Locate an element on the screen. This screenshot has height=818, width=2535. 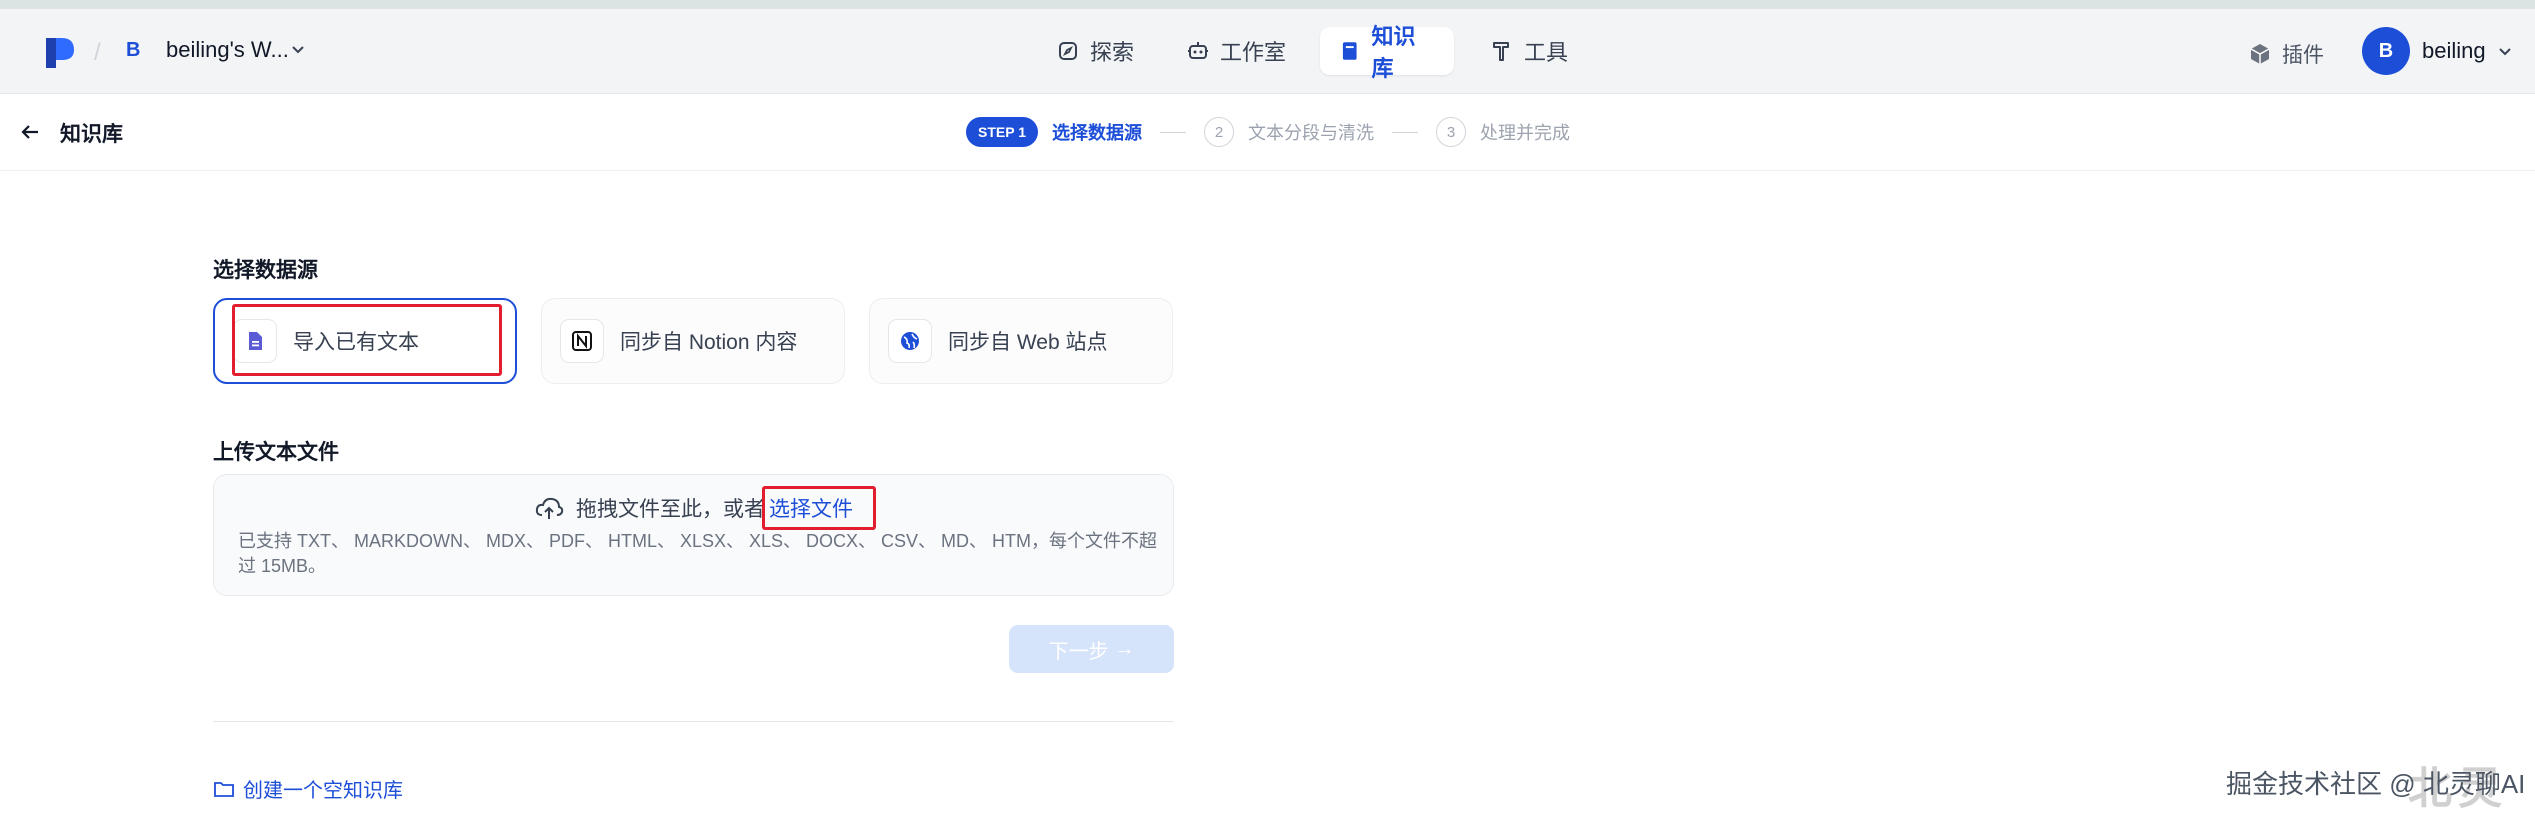
nav-tab-explore: 探索 is located at coordinates (1095, 51).